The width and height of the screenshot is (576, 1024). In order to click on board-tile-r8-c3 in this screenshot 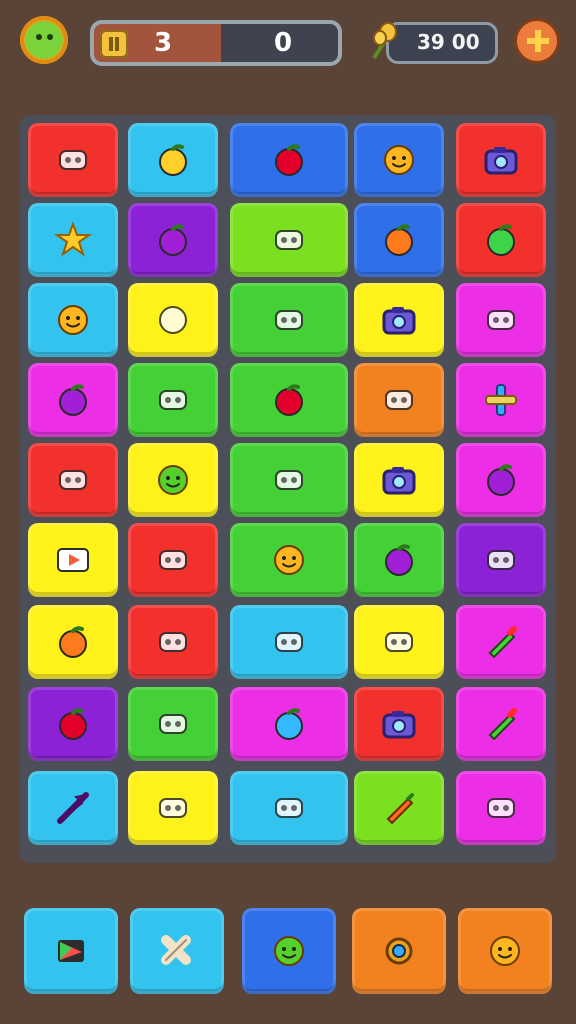, I will do `click(289, 724)`.